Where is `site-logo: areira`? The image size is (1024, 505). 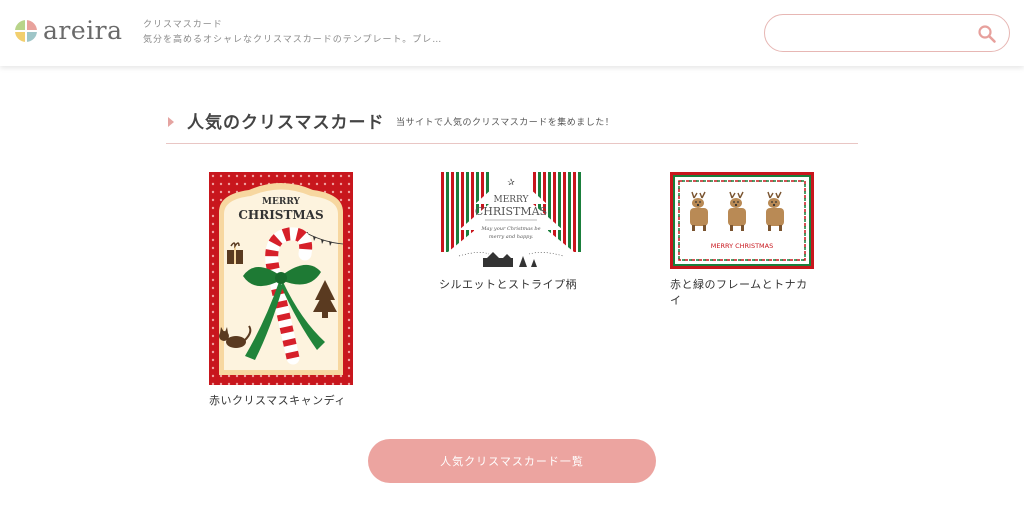
site-logo: areira is located at coordinates (68, 31).